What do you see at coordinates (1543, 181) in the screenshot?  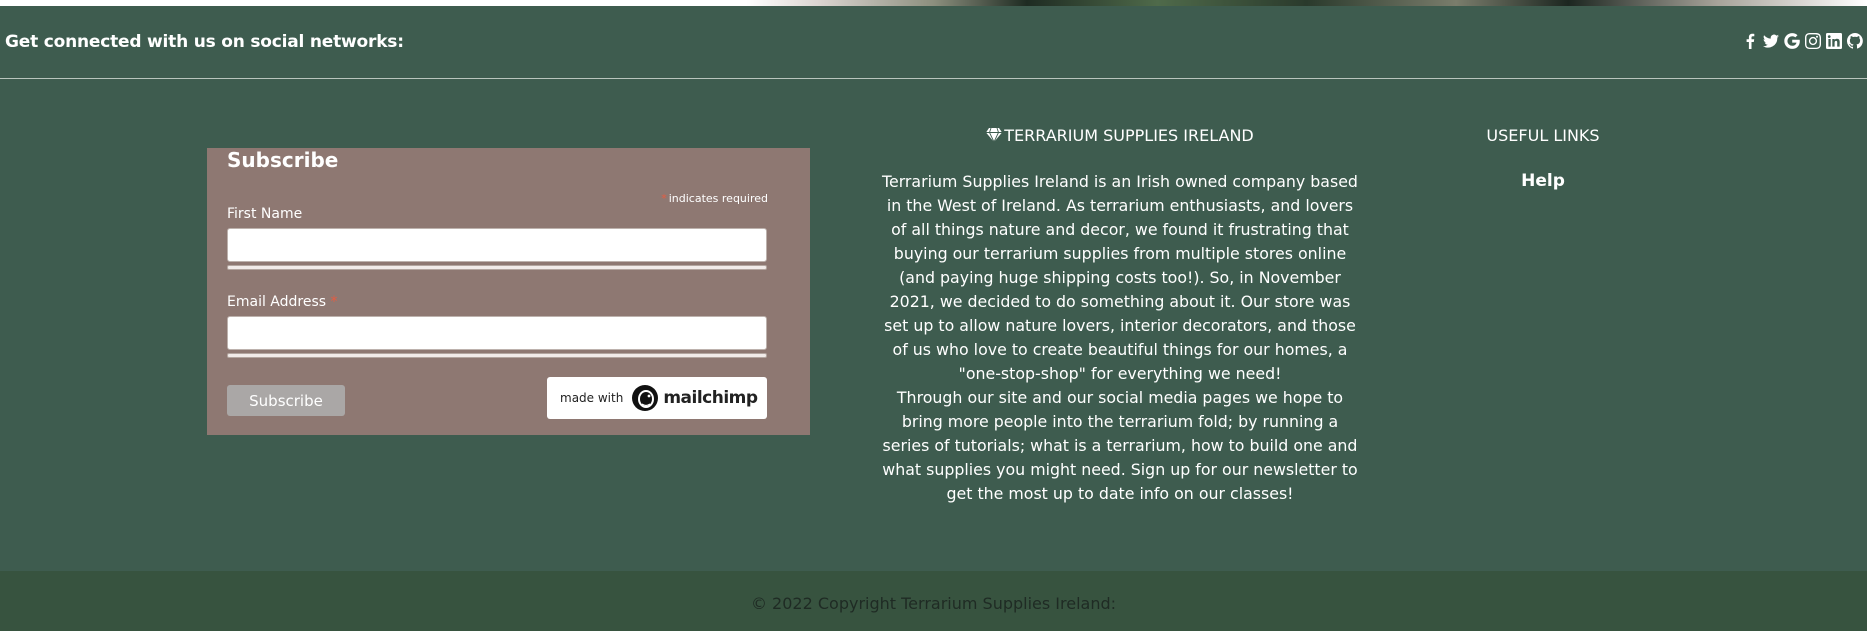 I see `help-link: Help` at bounding box center [1543, 181].